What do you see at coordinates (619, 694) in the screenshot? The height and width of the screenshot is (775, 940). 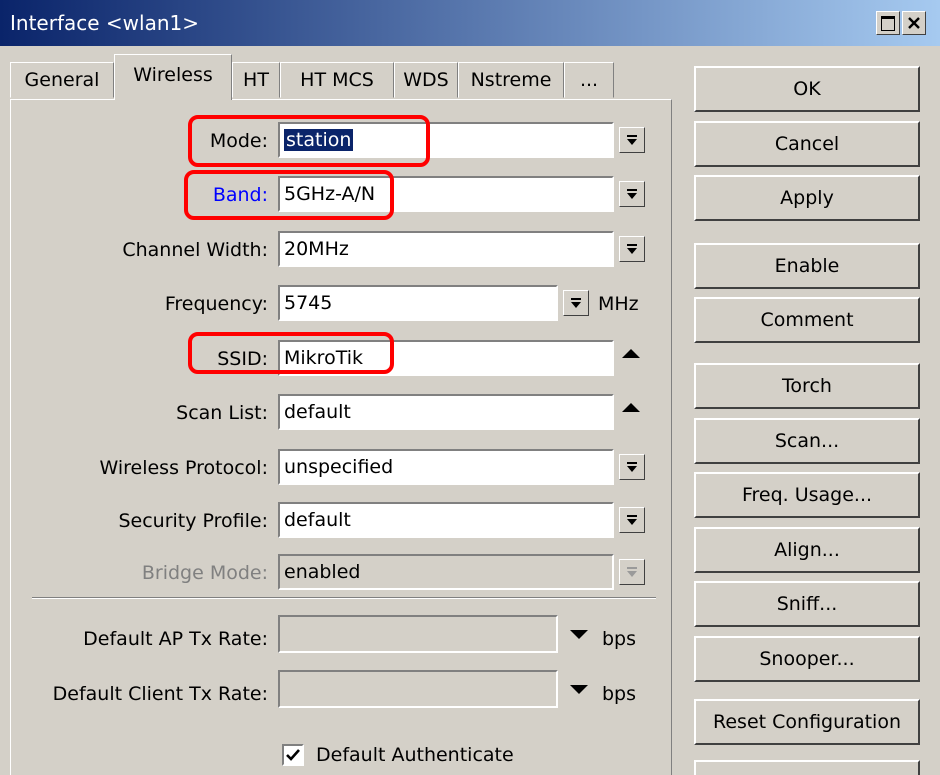 I see `default-client-tx-rate-unit: bps` at bounding box center [619, 694].